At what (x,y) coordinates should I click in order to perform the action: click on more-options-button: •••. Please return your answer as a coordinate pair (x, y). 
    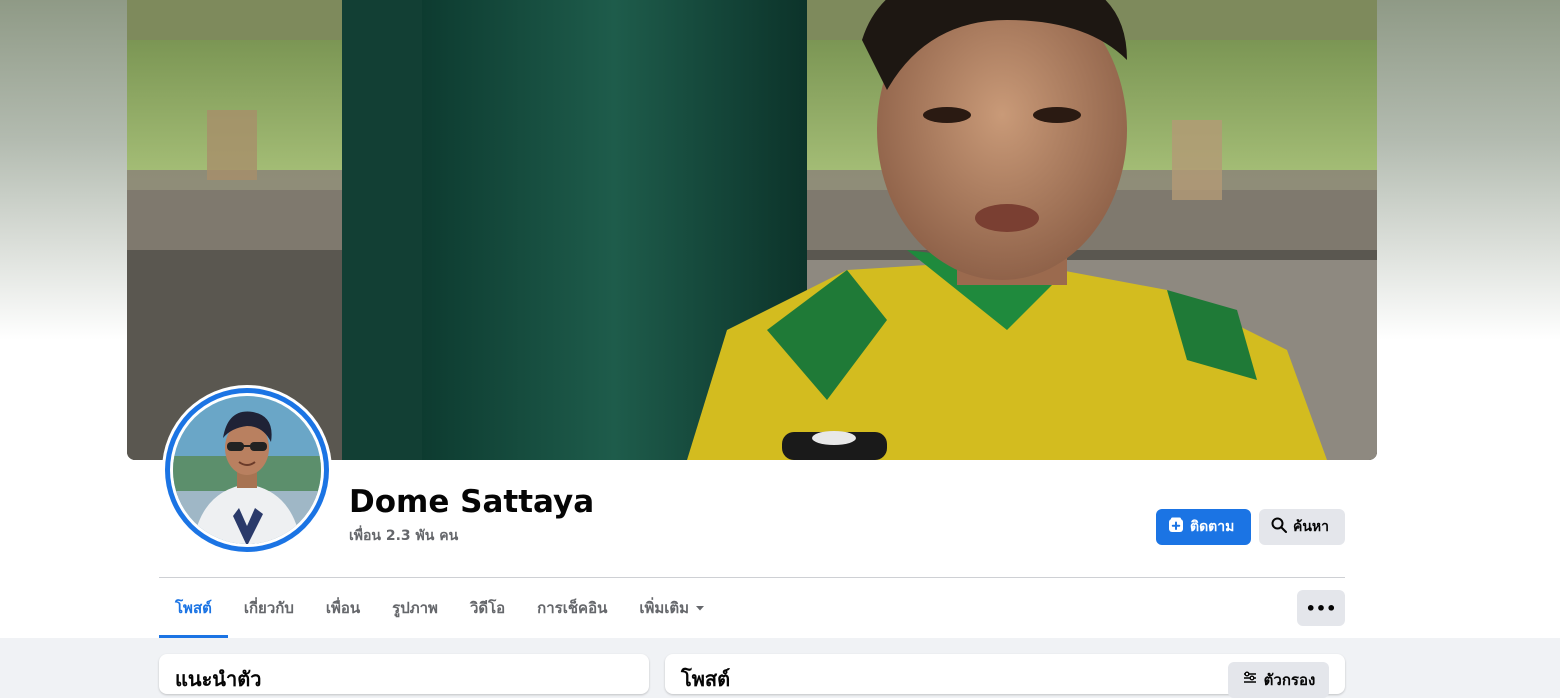
    Looking at the image, I should click on (1321, 608).